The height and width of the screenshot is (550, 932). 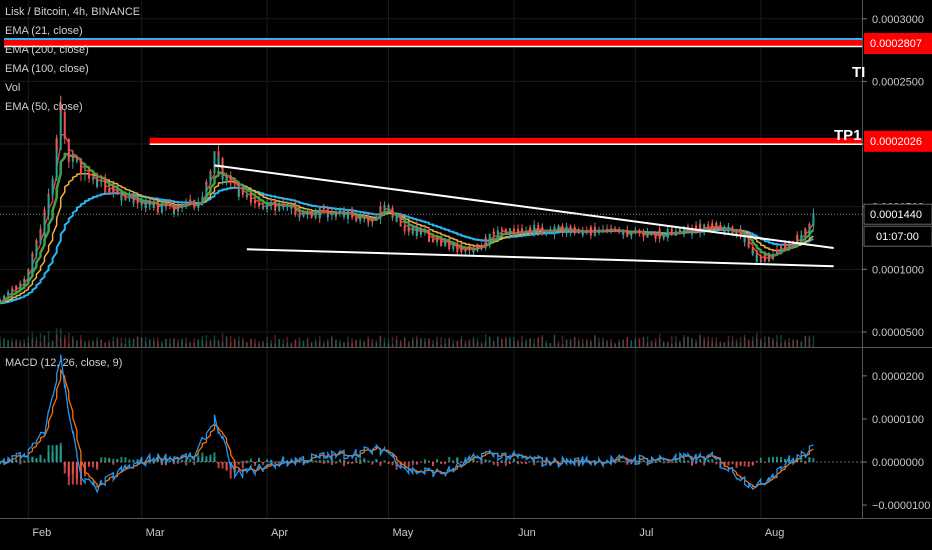 I want to click on legend-ema100: EMA (100, close), so click(x=72, y=69).